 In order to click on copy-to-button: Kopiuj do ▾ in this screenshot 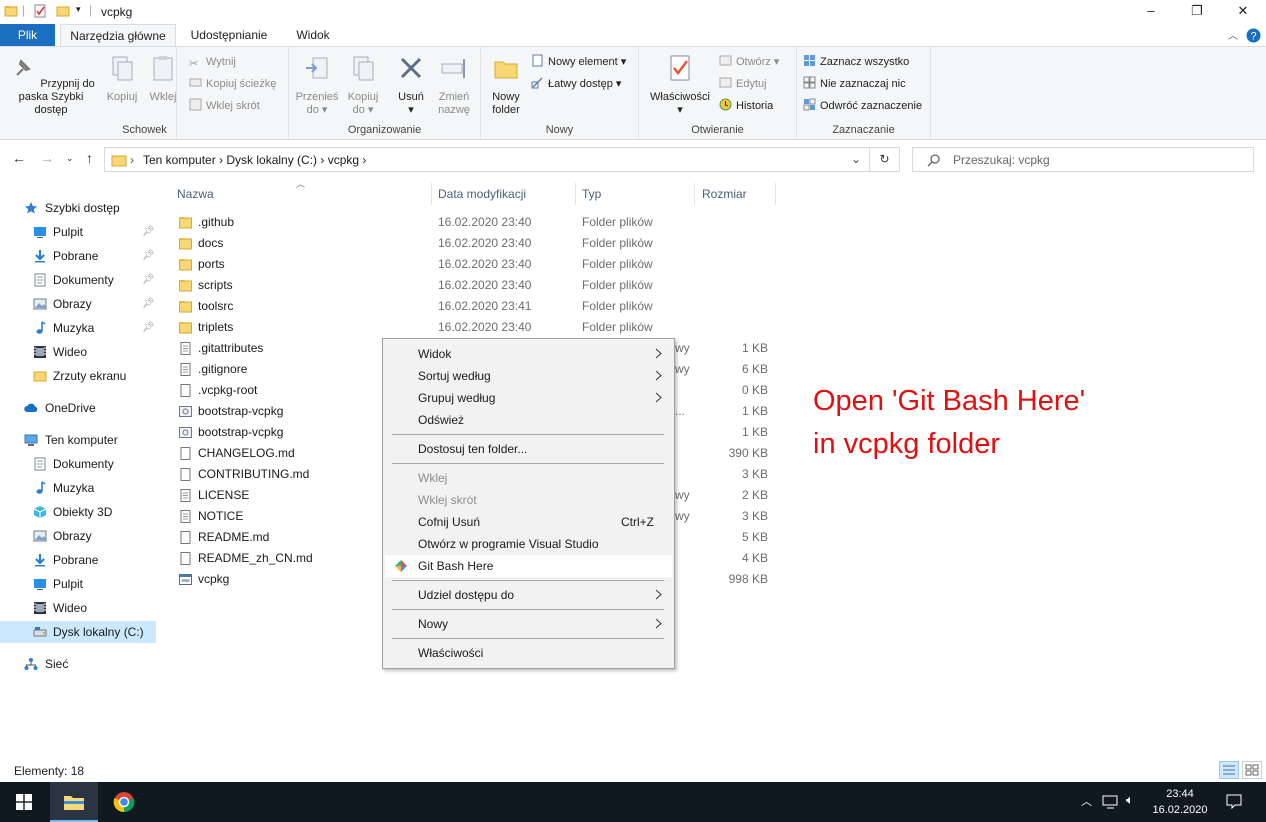, I will do `click(363, 85)`.